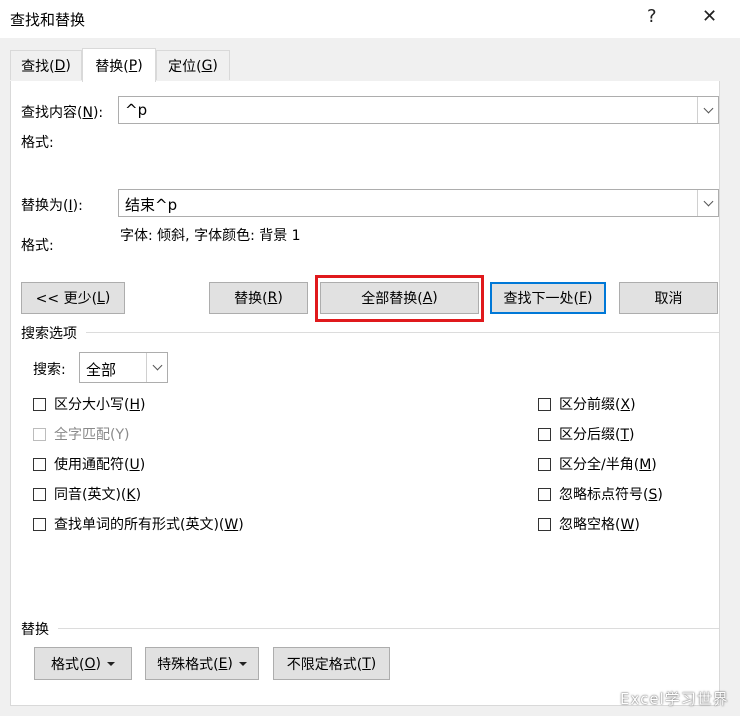 This screenshot has height=716, width=740. I want to click on watermark-text: Excel学习世界, so click(674, 699).